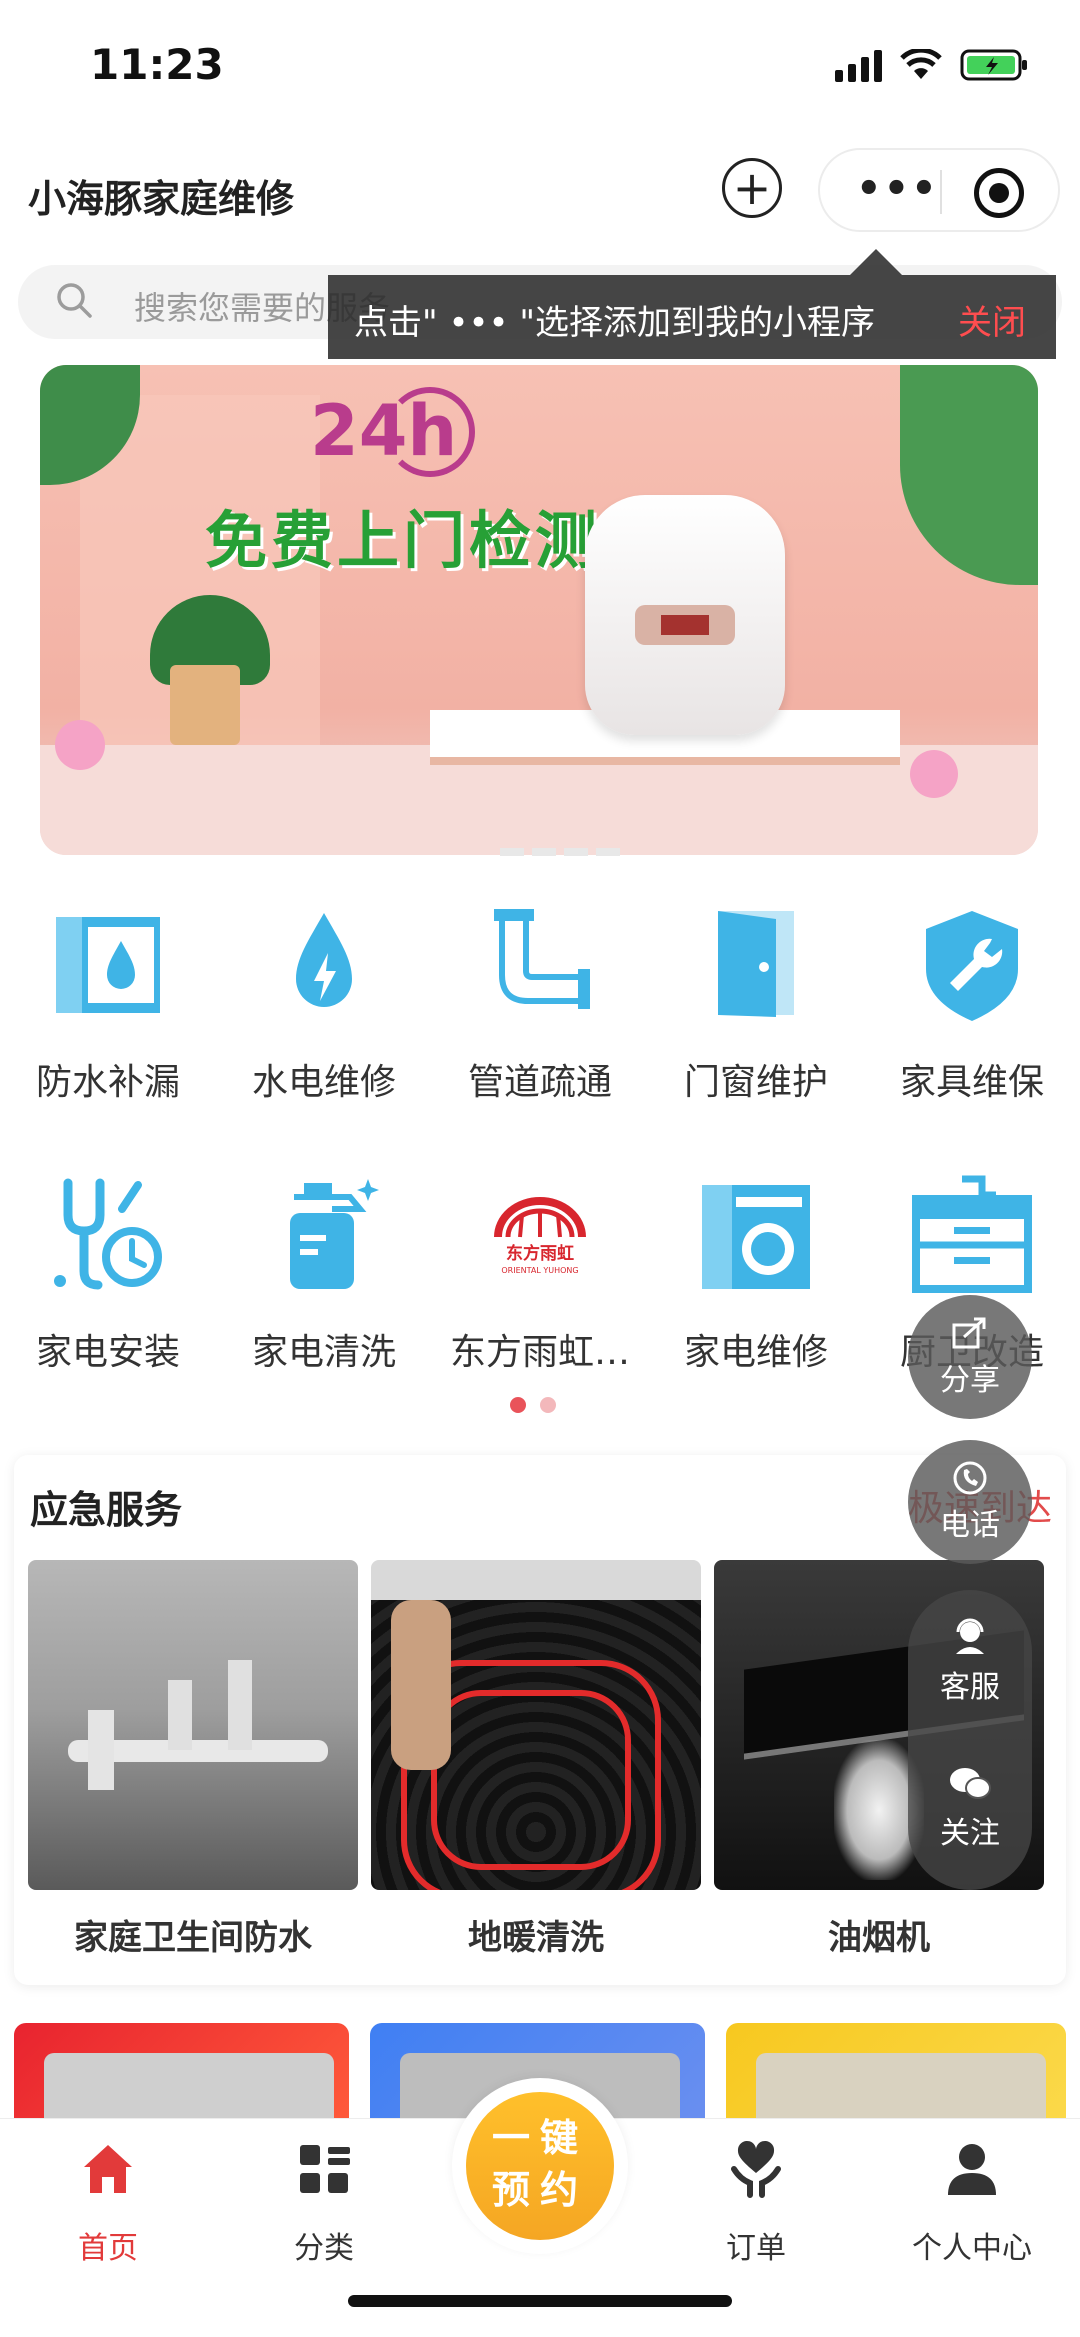  I want to click on customer-service-button: 客服, so click(970, 1661).